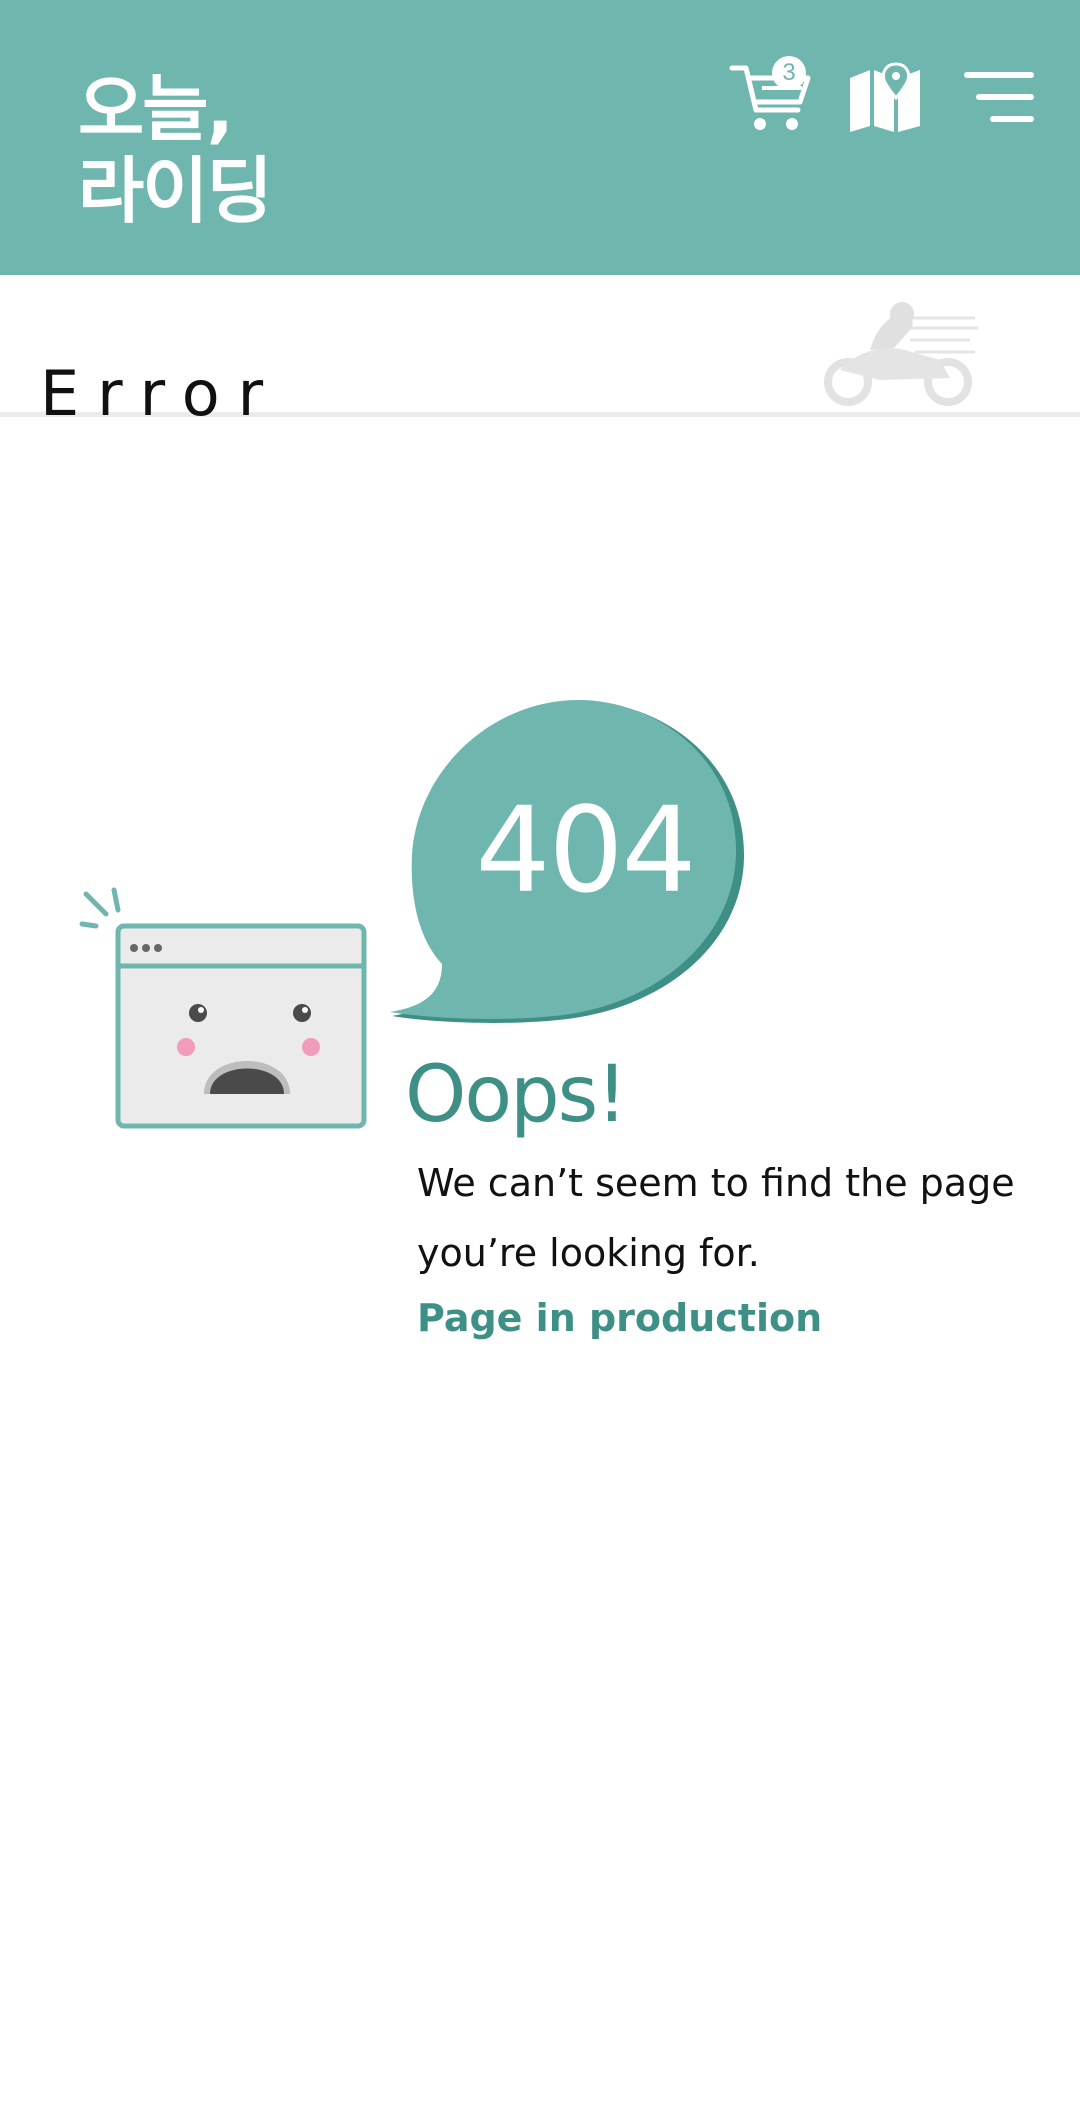  Describe the element at coordinates (175, 191) in the screenshot. I see `logo-line-2: 라이딩` at that location.